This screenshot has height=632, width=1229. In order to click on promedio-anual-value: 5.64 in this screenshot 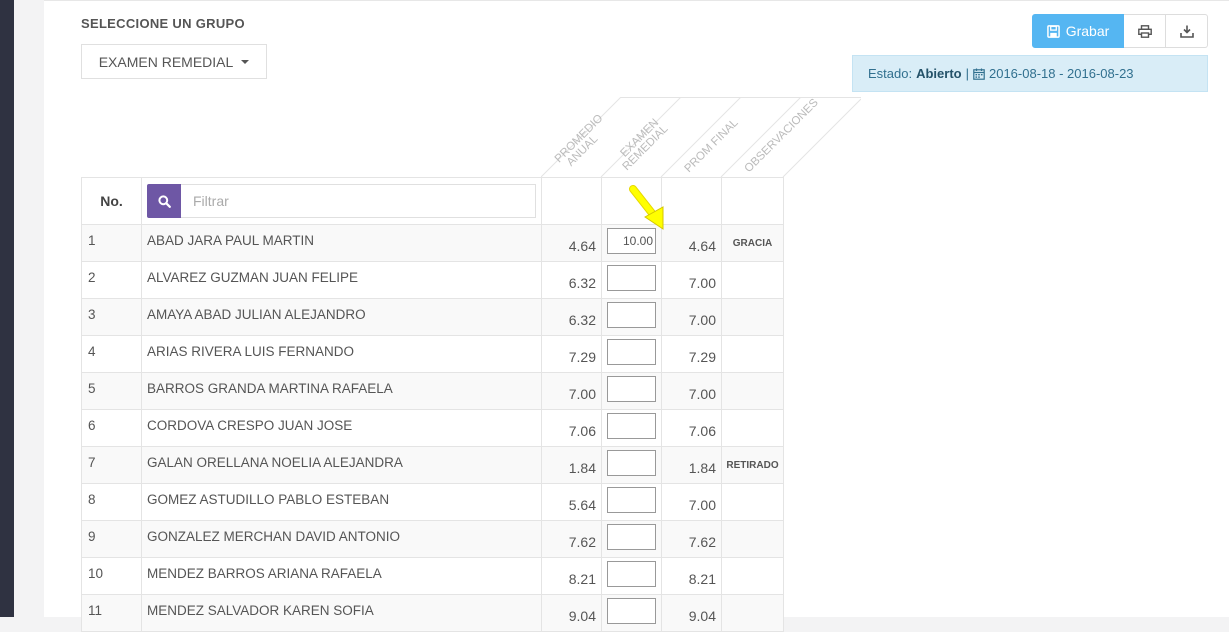, I will do `click(571, 502)`.